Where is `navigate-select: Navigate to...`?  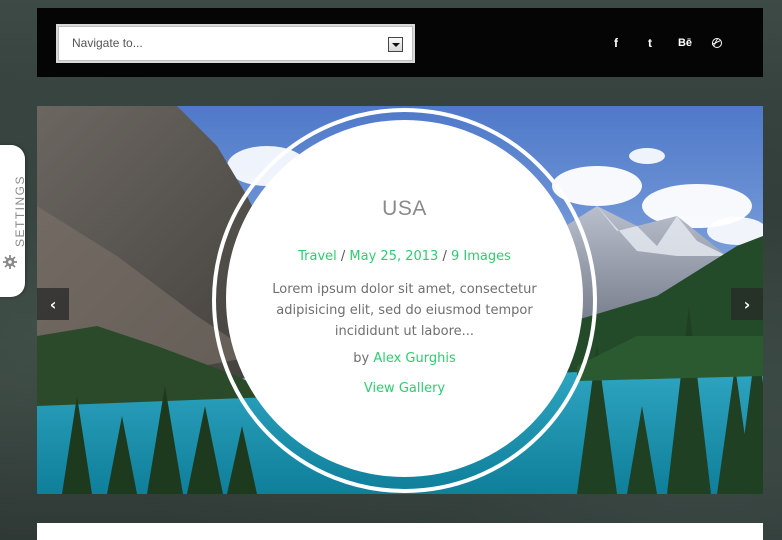
navigate-select: Navigate to... is located at coordinates (235, 43).